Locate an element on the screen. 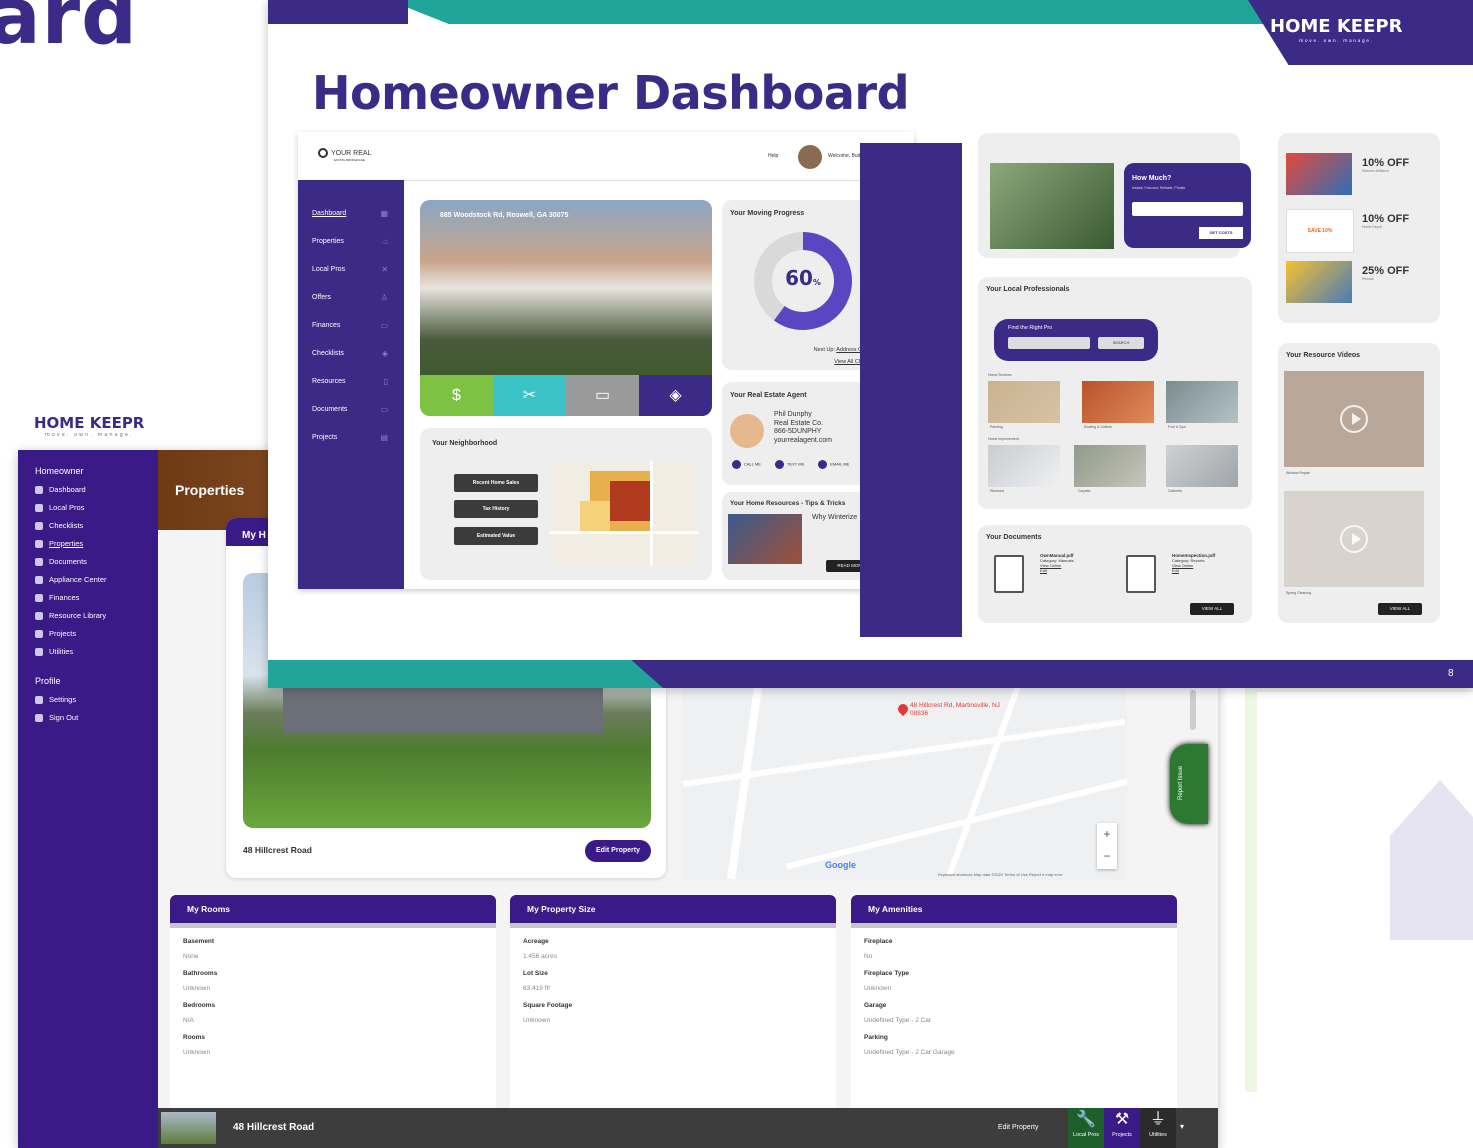 Image resolution: width=1473 pixels, height=1148 pixels. how-much-search-input is located at coordinates (1187, 209).